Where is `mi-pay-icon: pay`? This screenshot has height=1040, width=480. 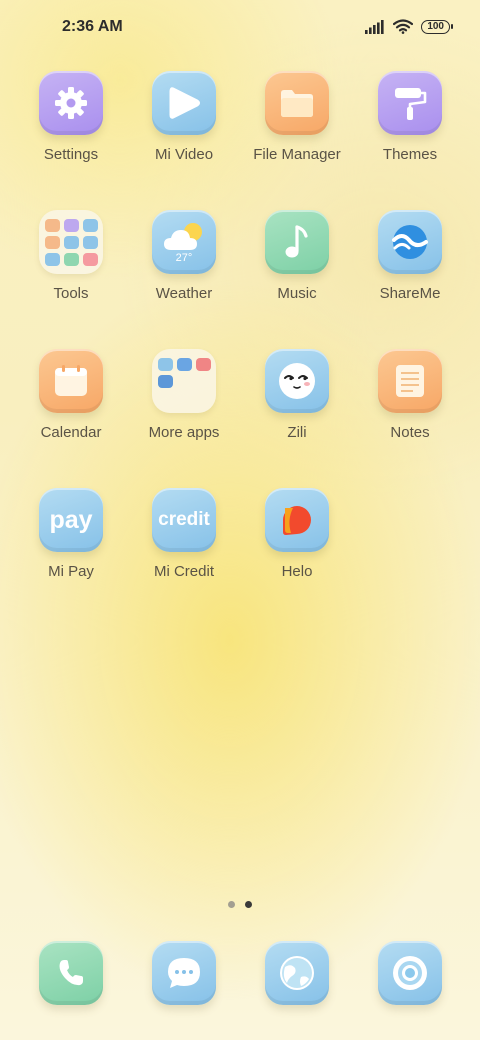 mi-pay-icon: pay is located at coordinates (71, 519).